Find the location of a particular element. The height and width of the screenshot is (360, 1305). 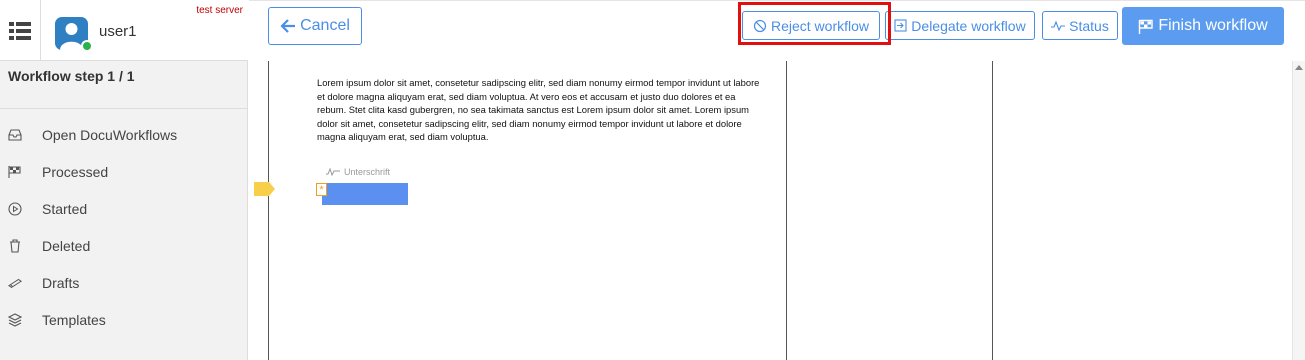

sidebar-header: user1 test server is located at coordinates (124, 30).